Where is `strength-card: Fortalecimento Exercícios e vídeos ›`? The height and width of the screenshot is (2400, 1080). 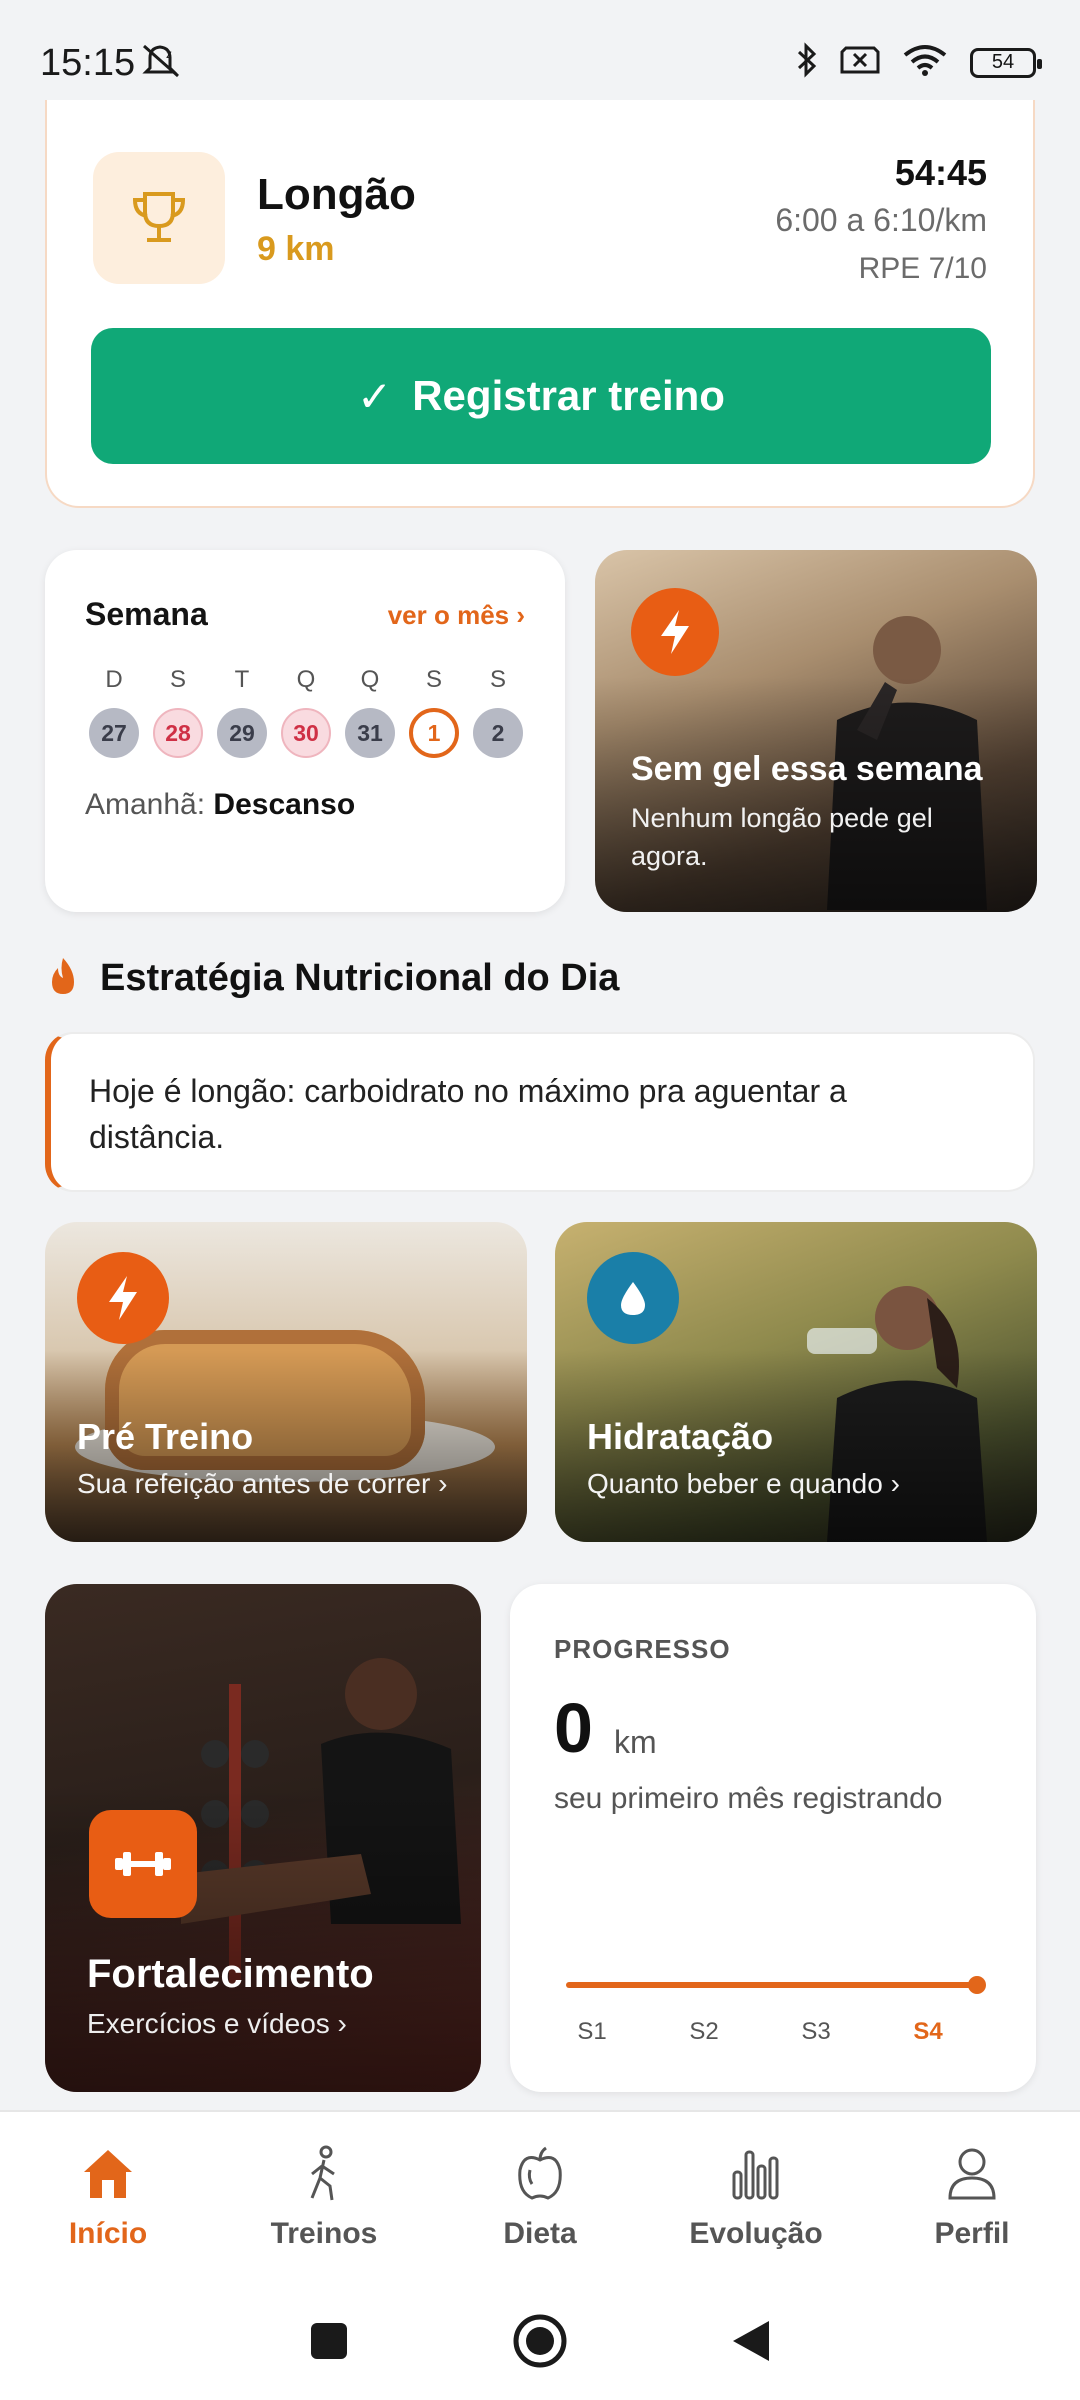 strength-card: Fortalecimento Exercícios e vídeos › is located at coordinates (263, 1838).